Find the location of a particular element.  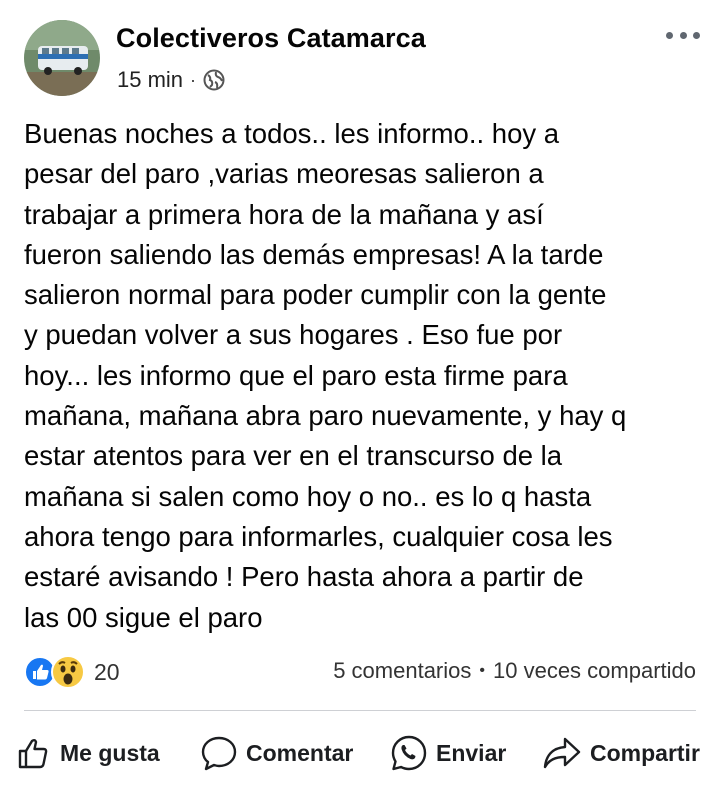

comment-button: Comentar is located at coordinates (276, 753).